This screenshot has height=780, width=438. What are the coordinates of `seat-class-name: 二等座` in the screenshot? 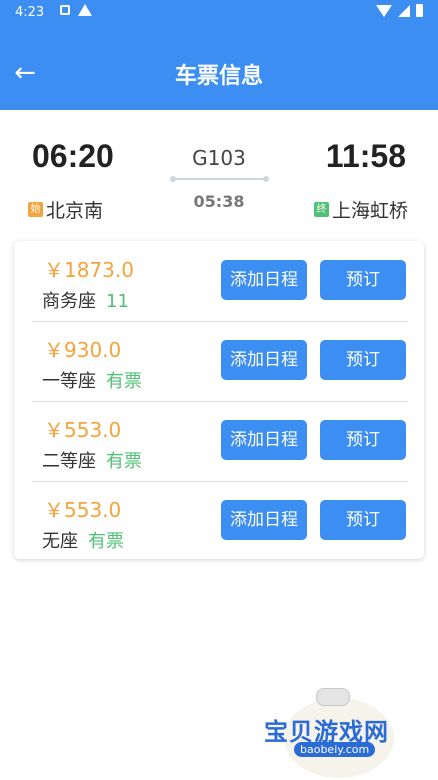 It's located at (69, 461).